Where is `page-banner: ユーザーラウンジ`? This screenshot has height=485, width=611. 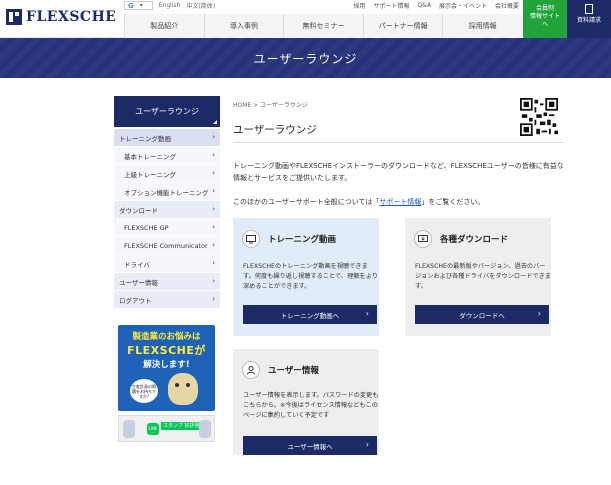
page-banner: ユーザーラウンジ is located at coordinates (305, 58).